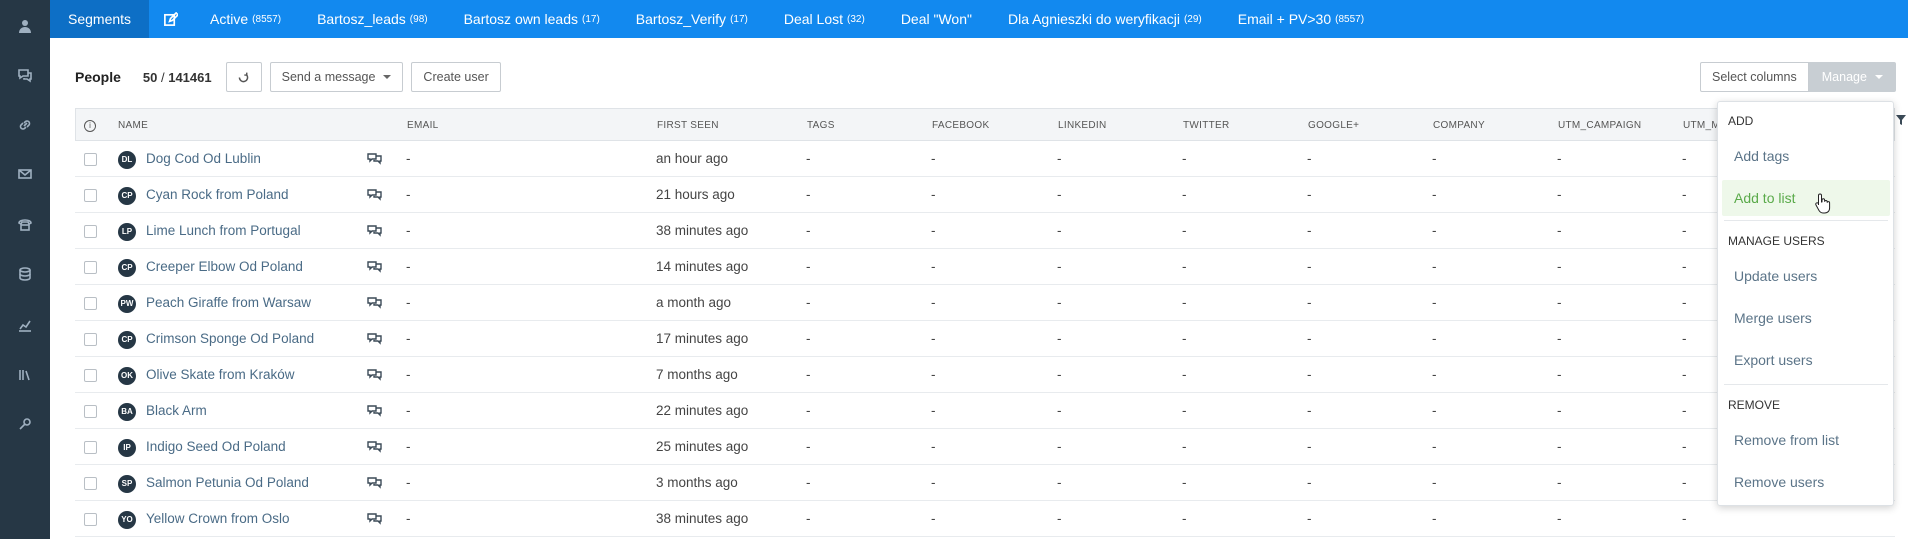  Describe the element at coordinates (1105, 19) in the screenshot. I see `tab-dla-agnieszki: Dla Agnieszki do weryfikacji (29)` at that location.